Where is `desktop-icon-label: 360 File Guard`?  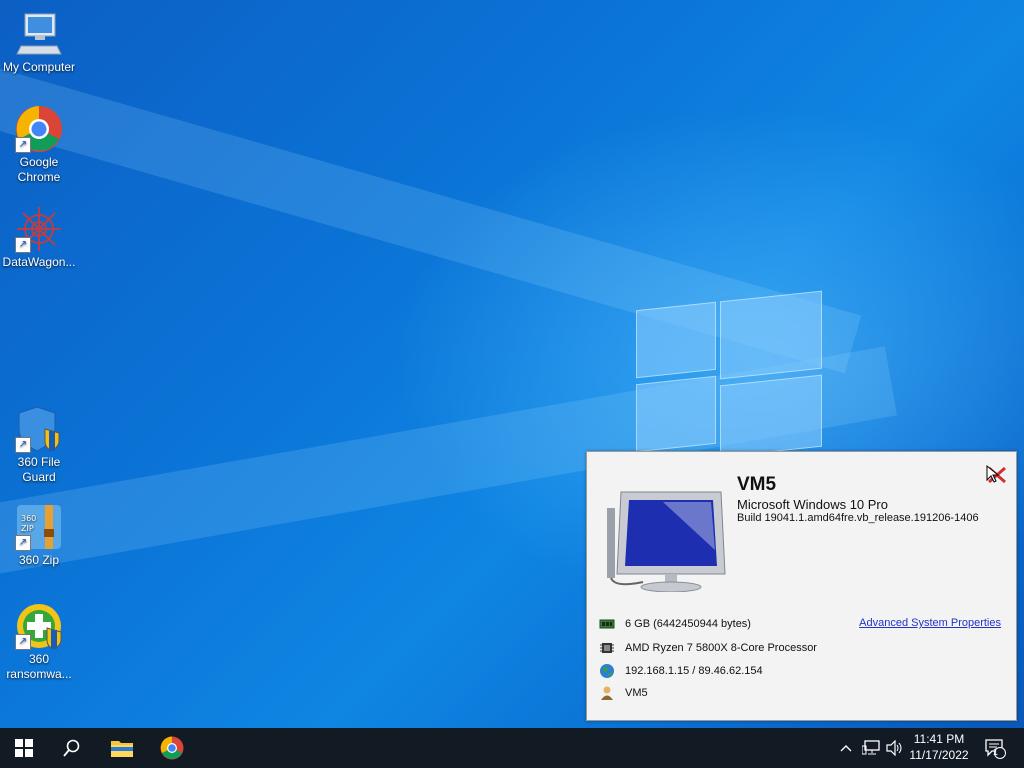
desktop-icon-label: 360 File Guard is located at coordinates (39, 469).